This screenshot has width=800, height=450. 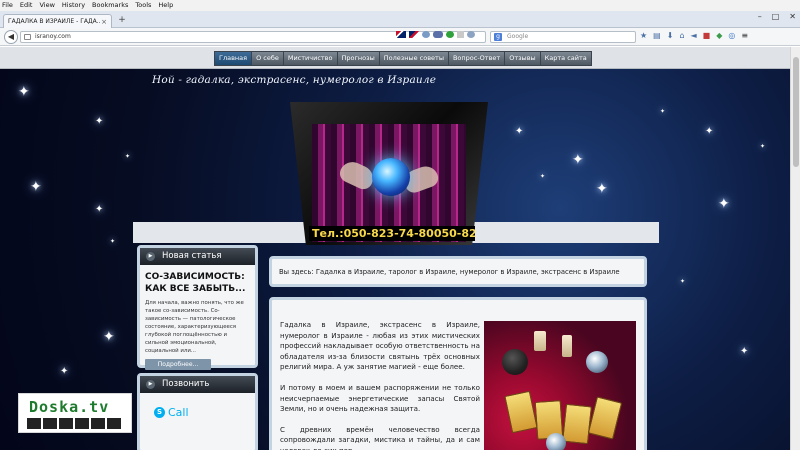 What do you see at coordinates (268, 58) in the screenshot?
I see `nav-about: О себе` at bounding box center [268, 58].